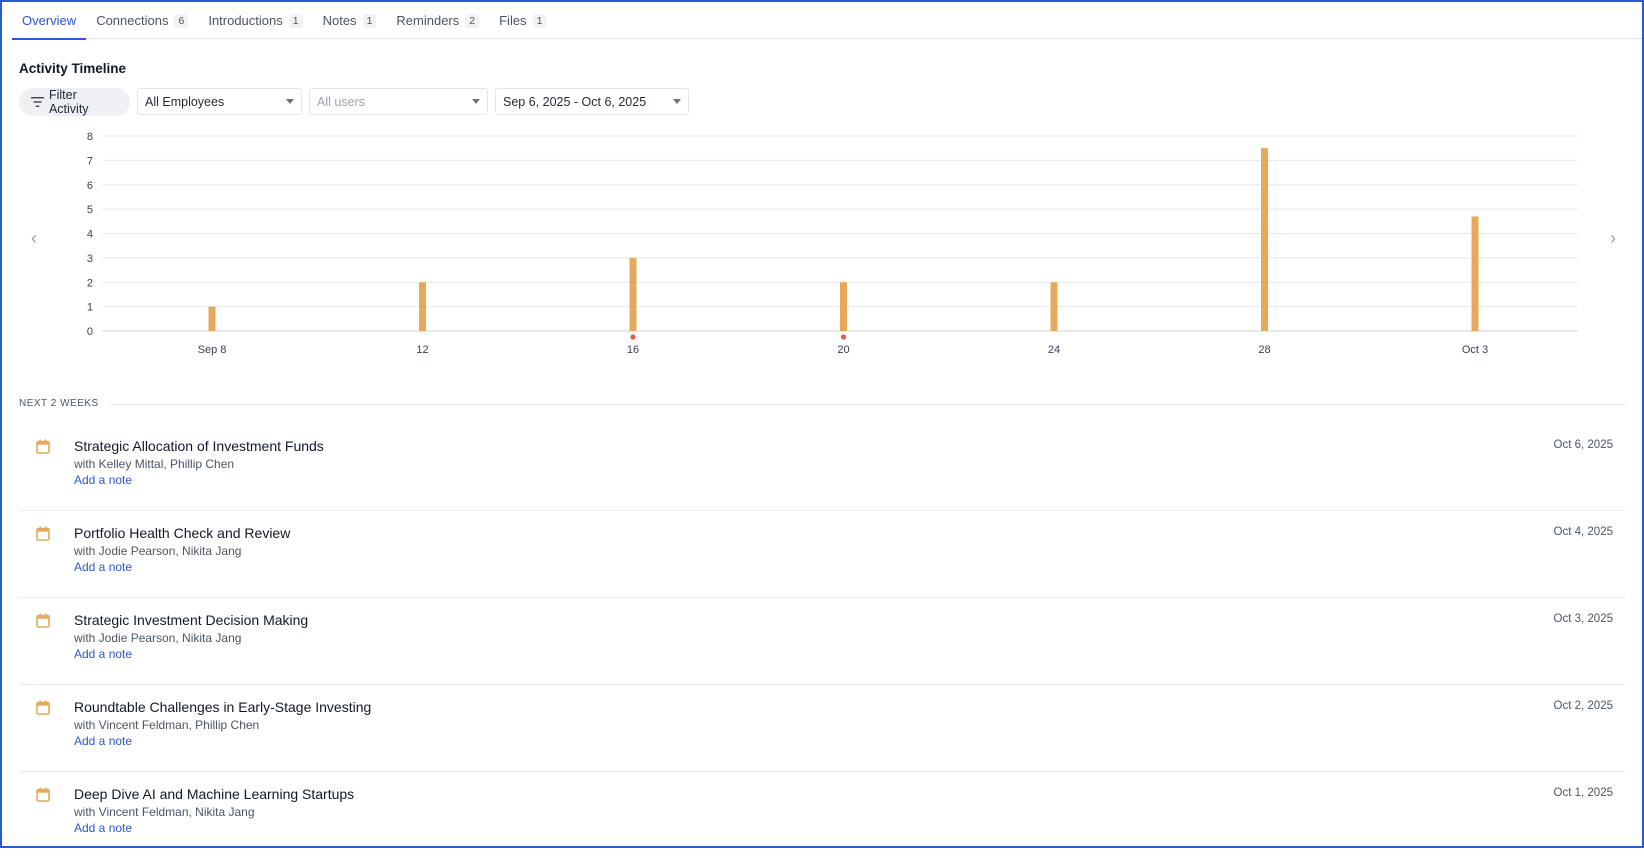 This screenshot has width=1644, height=859. Describe the element at coordinates (59, 403) in the screenshot. I see `next-2-weeks-label: NEXT 2 WEEKS` at that location.